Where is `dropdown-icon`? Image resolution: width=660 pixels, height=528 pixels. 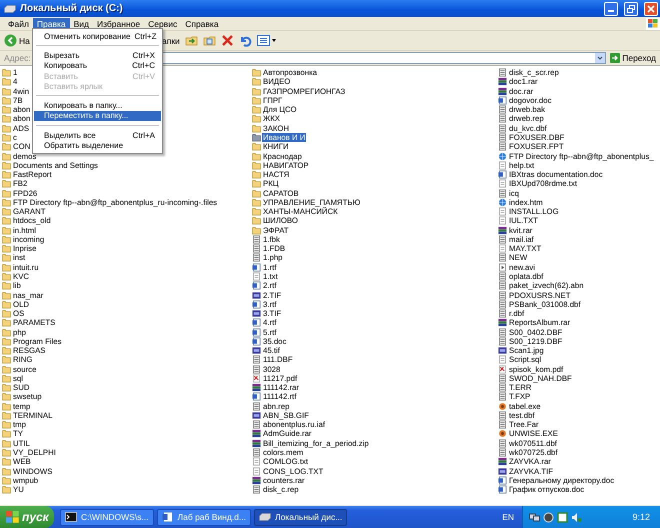
dropdown-icon is located at coordinates (600, 58).